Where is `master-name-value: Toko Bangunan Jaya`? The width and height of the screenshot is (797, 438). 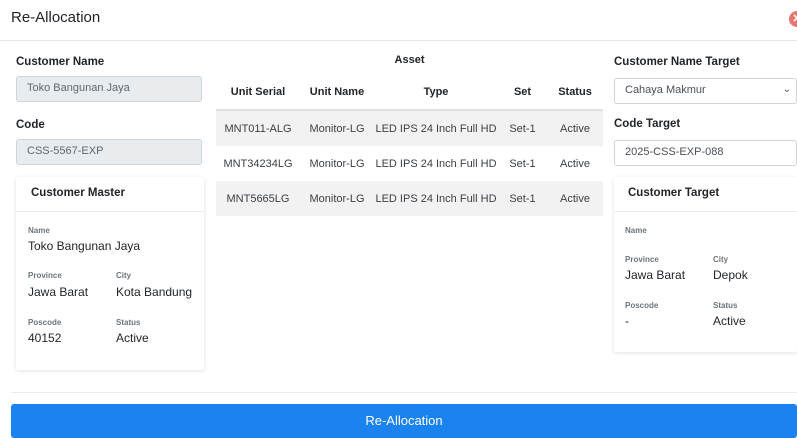
master-name-value: Toko Bangunan Jaya is located at coordinates (84, 246).